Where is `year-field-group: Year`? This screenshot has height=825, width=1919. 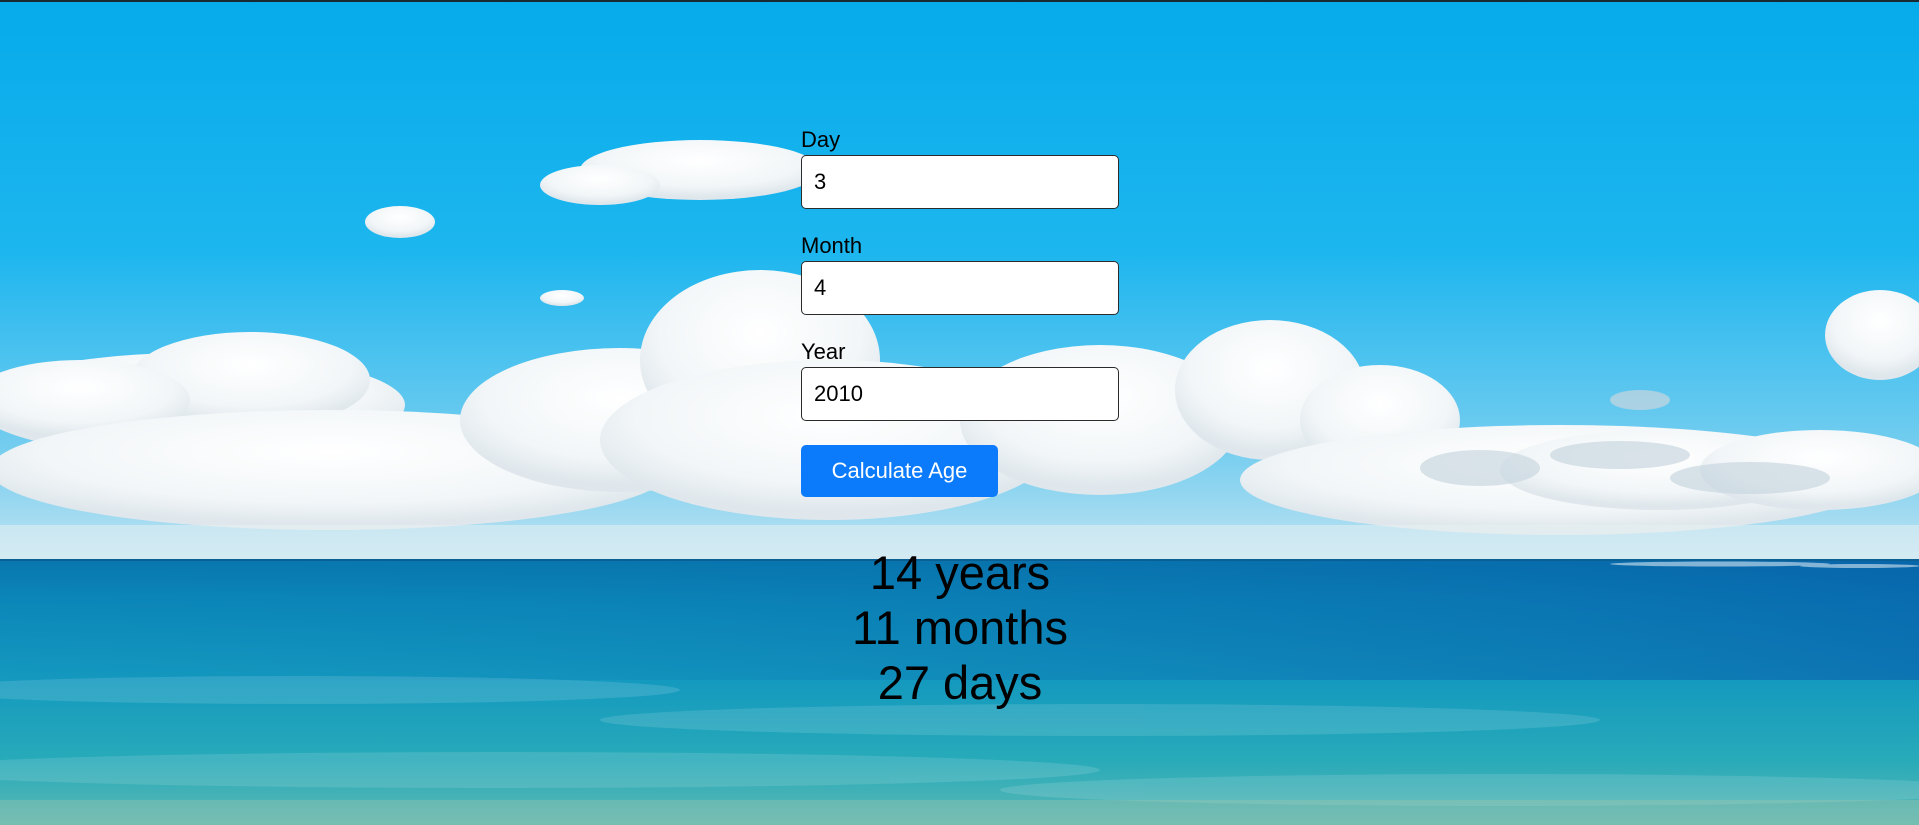
year-field-group: Year is located at coordinates (960, 380).